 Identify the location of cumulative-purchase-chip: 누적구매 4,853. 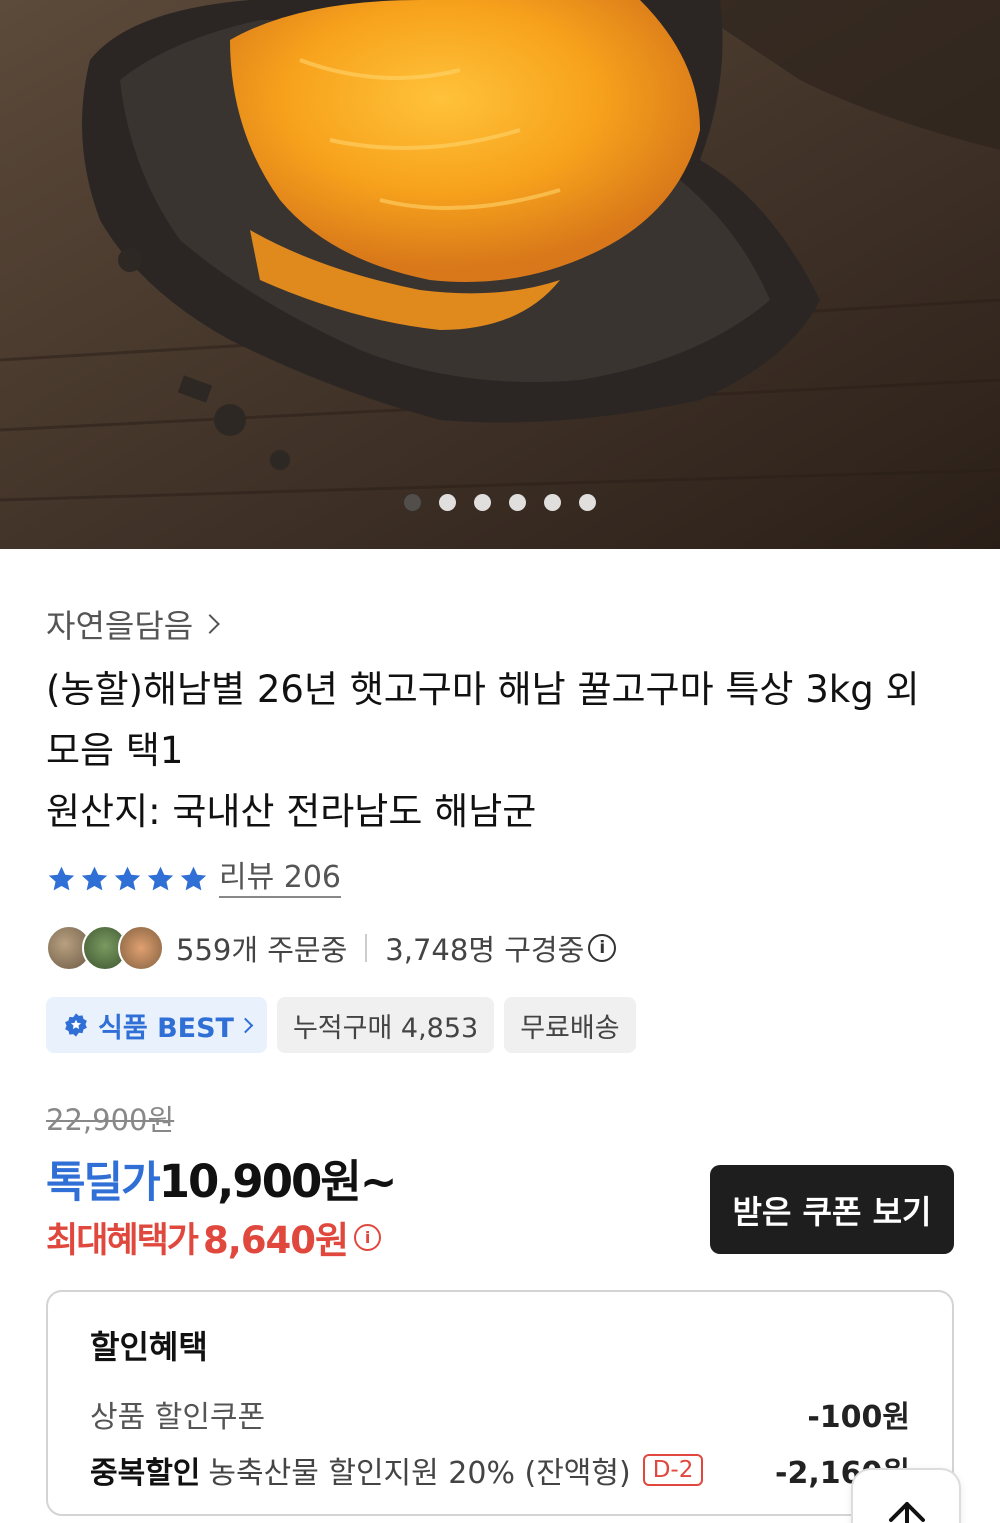
(385, 1025).